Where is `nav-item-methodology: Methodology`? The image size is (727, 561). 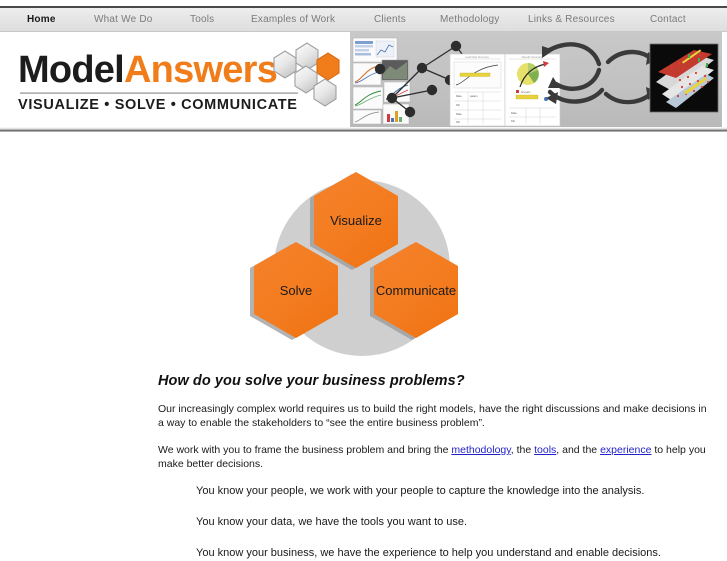
nav-item-methodology: Methodology is located at coordinates (469, 20).